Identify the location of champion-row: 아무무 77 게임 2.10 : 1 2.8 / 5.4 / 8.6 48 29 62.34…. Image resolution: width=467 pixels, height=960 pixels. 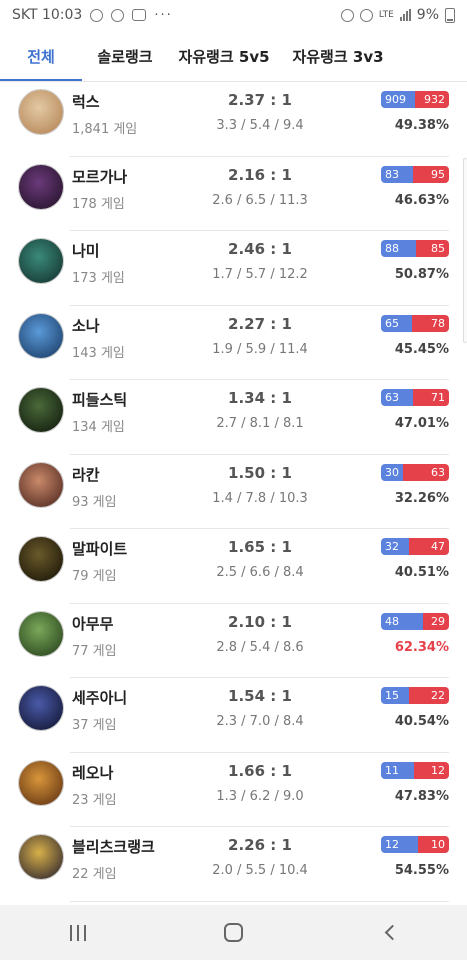
(233, 641).